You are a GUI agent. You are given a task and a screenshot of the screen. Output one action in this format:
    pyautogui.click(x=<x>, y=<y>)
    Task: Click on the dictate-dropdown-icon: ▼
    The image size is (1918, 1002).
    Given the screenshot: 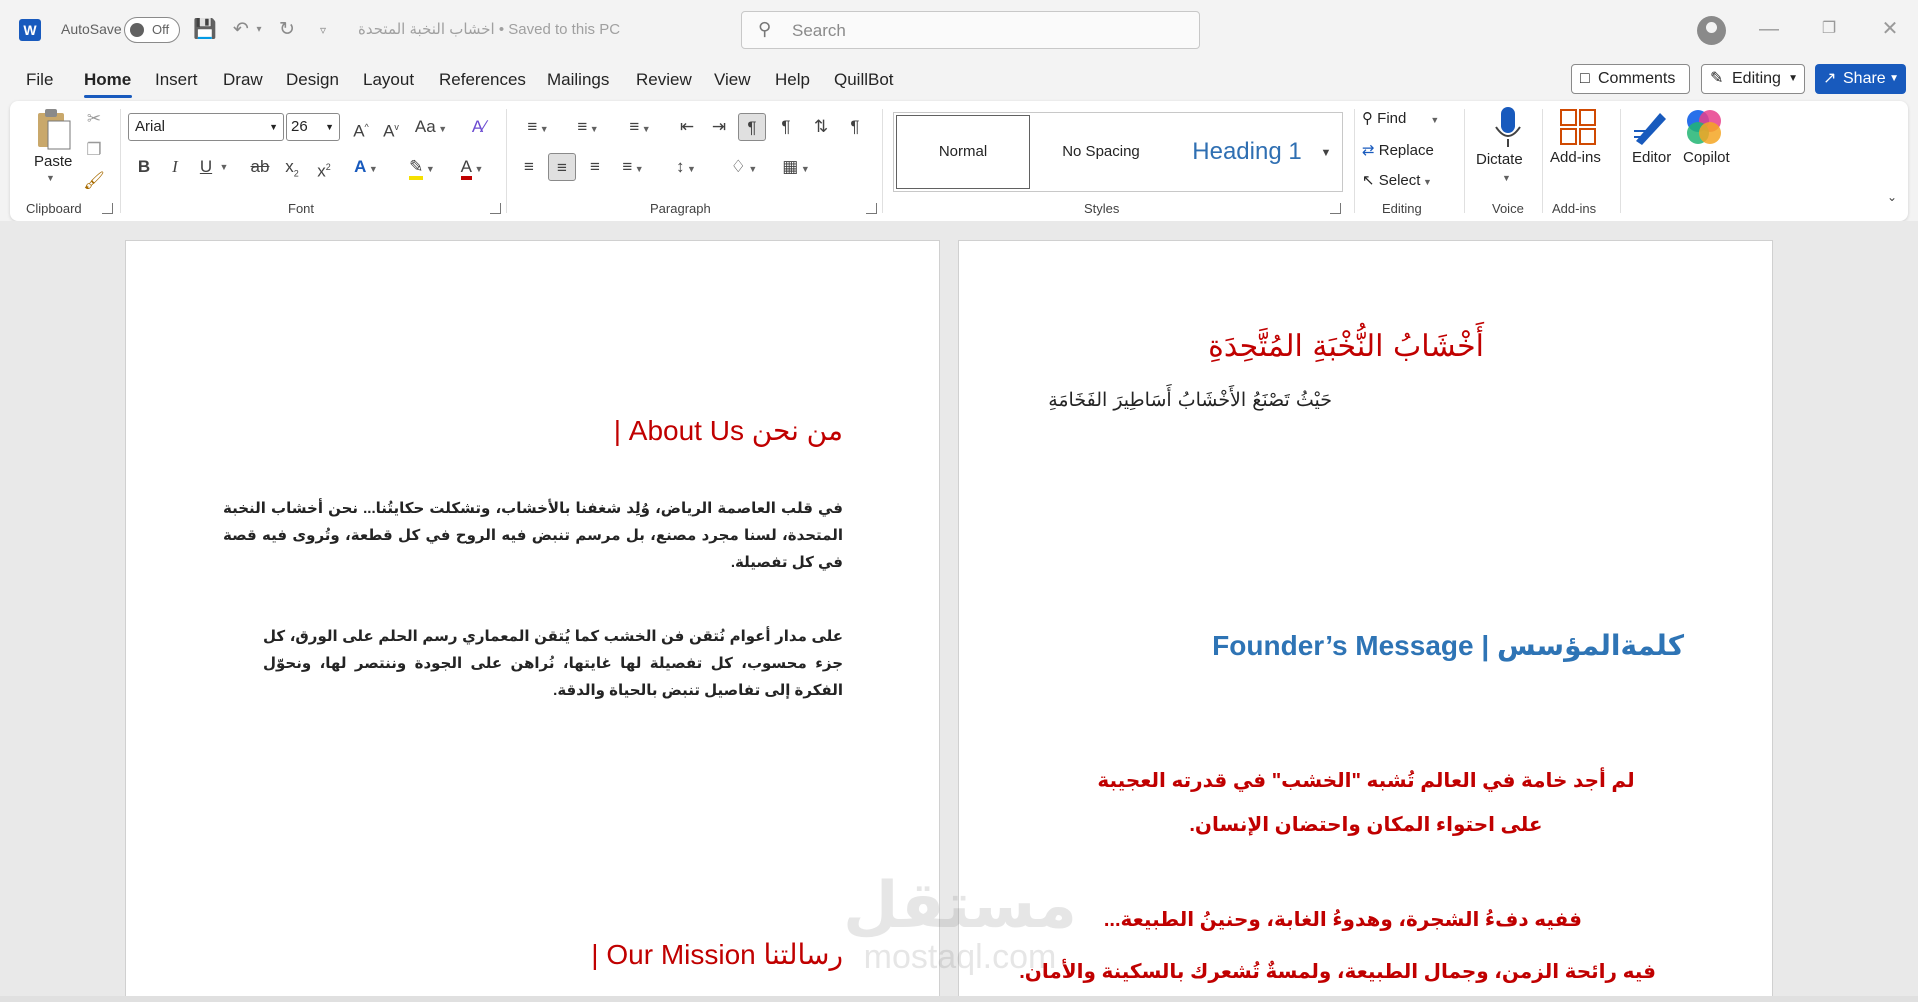 What is the action you would take?
    pyautogui.click(x=1506, y=178)
    